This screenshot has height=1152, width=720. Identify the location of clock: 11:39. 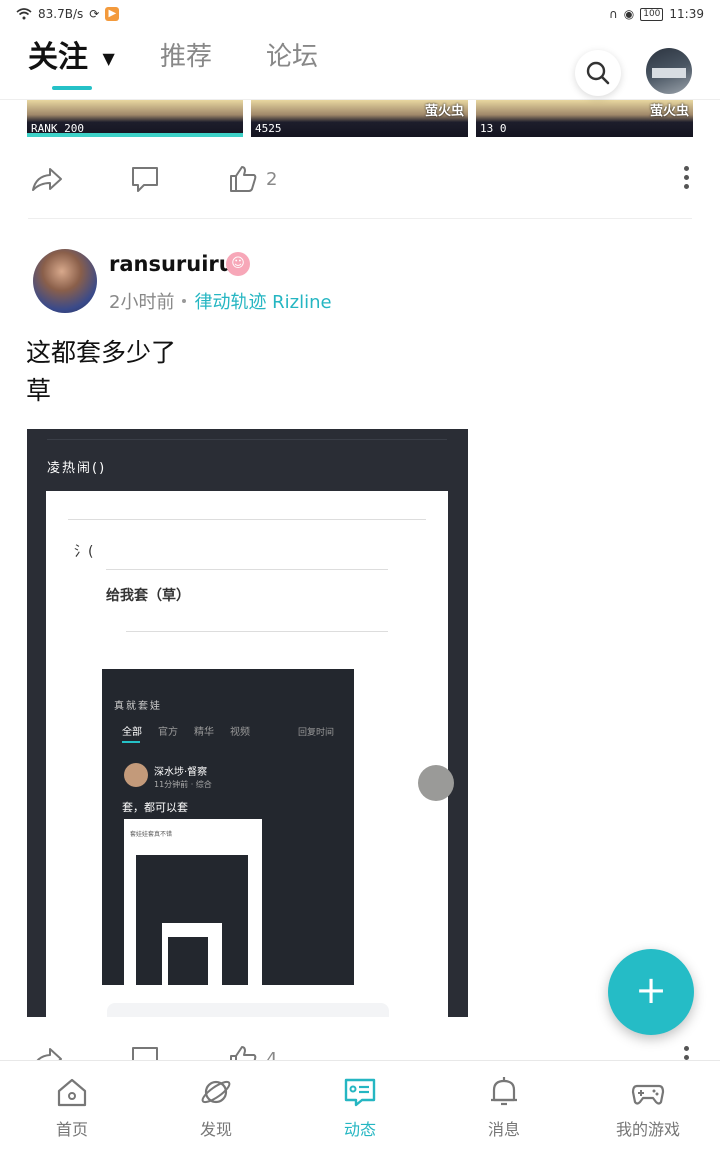
(686, 14).